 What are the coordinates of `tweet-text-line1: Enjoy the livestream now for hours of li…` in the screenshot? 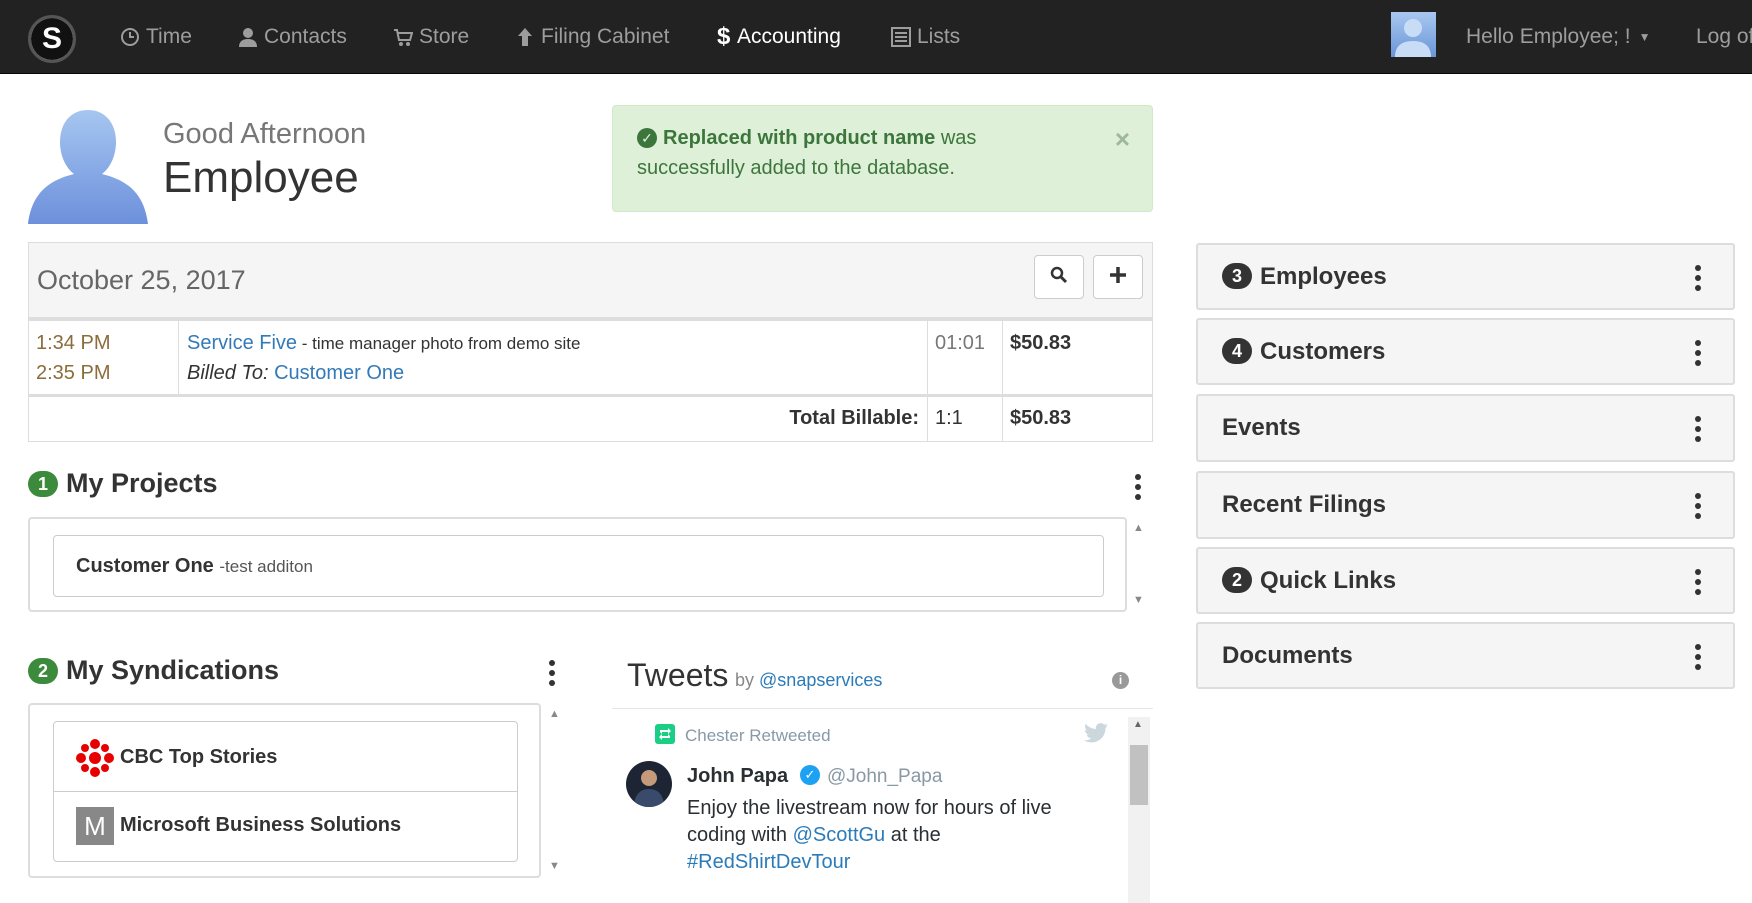 It's located at (869, 808).